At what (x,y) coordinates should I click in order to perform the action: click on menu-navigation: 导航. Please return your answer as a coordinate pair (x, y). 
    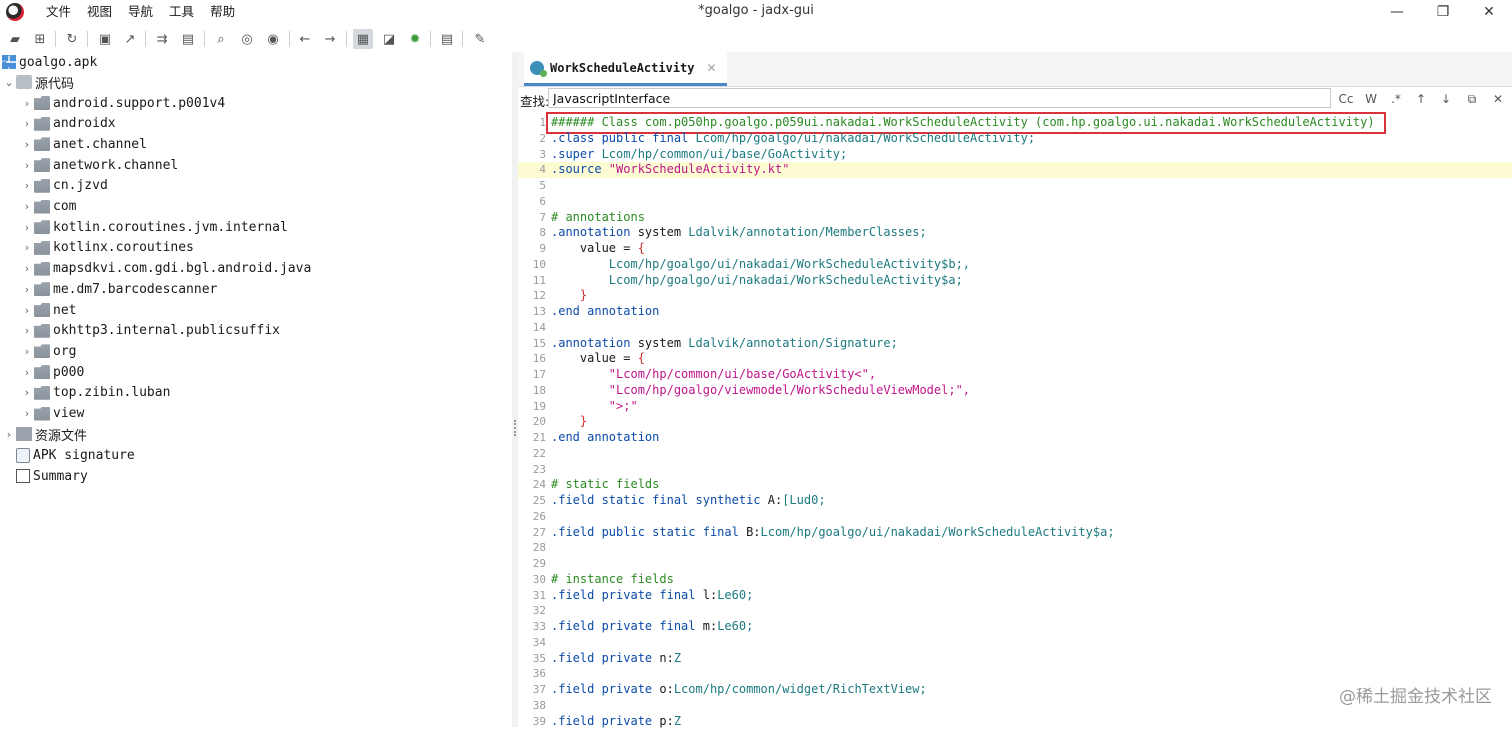
    Looking at the image, I should click on (140, 12).